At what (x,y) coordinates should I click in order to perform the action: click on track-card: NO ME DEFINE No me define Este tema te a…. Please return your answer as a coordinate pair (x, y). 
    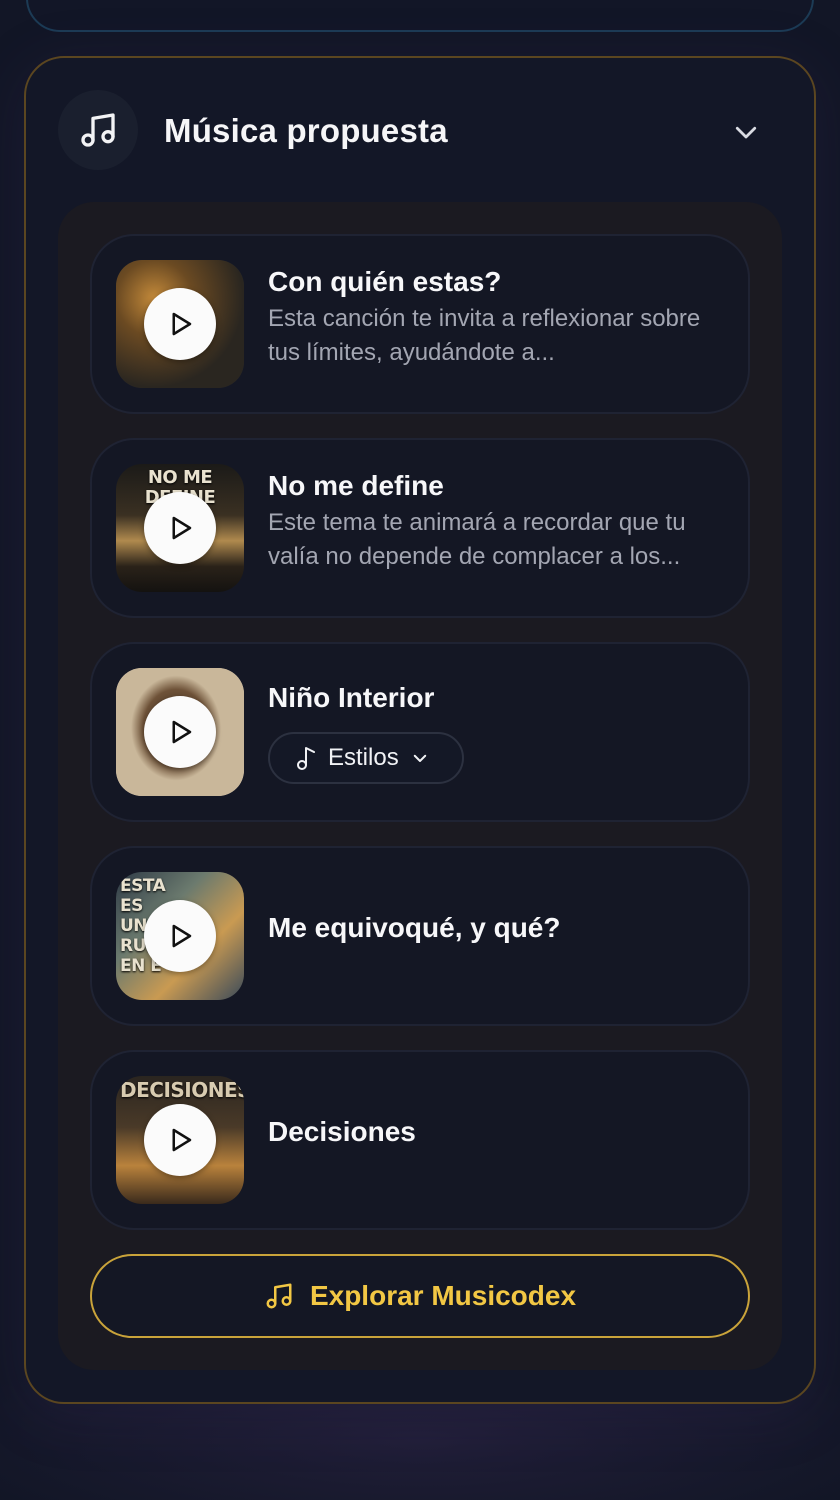
    Looking at the image, I should click on (420, 528).